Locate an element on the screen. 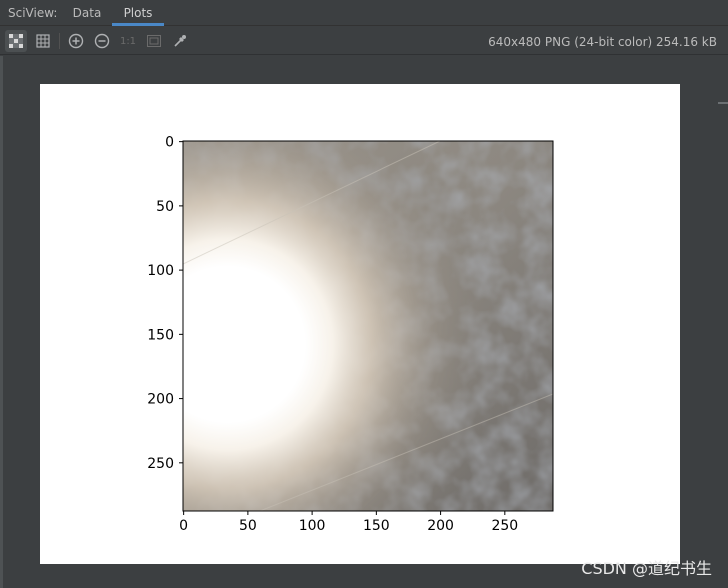  fit-to-window-icon is located at coordinates (154, 41).